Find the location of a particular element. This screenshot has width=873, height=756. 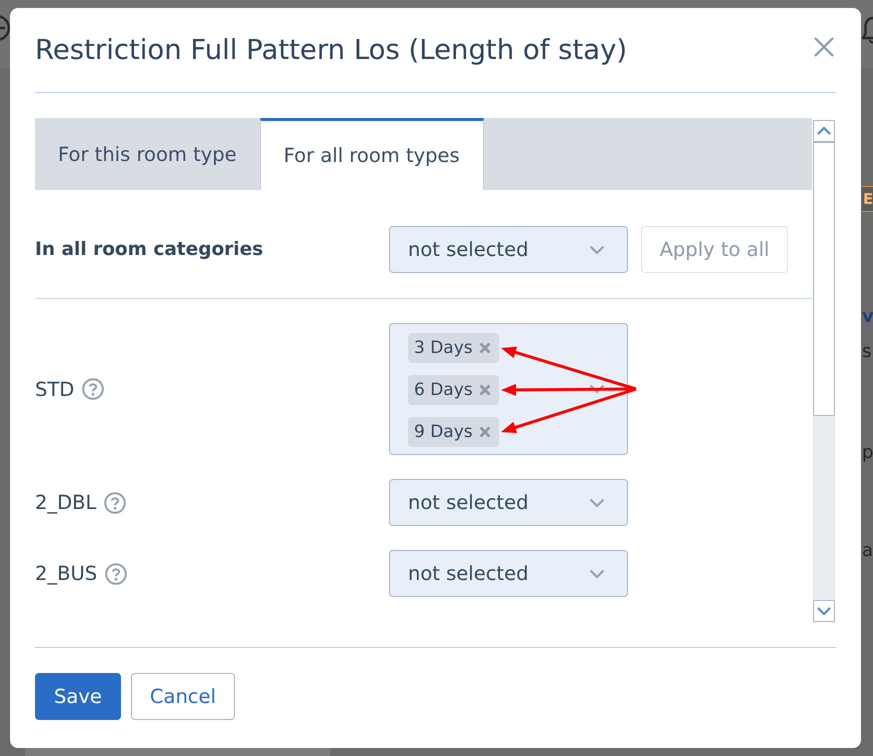

multi-select-field: 3 Days 6 Days 9 Days is located at coordinates (508, 389).